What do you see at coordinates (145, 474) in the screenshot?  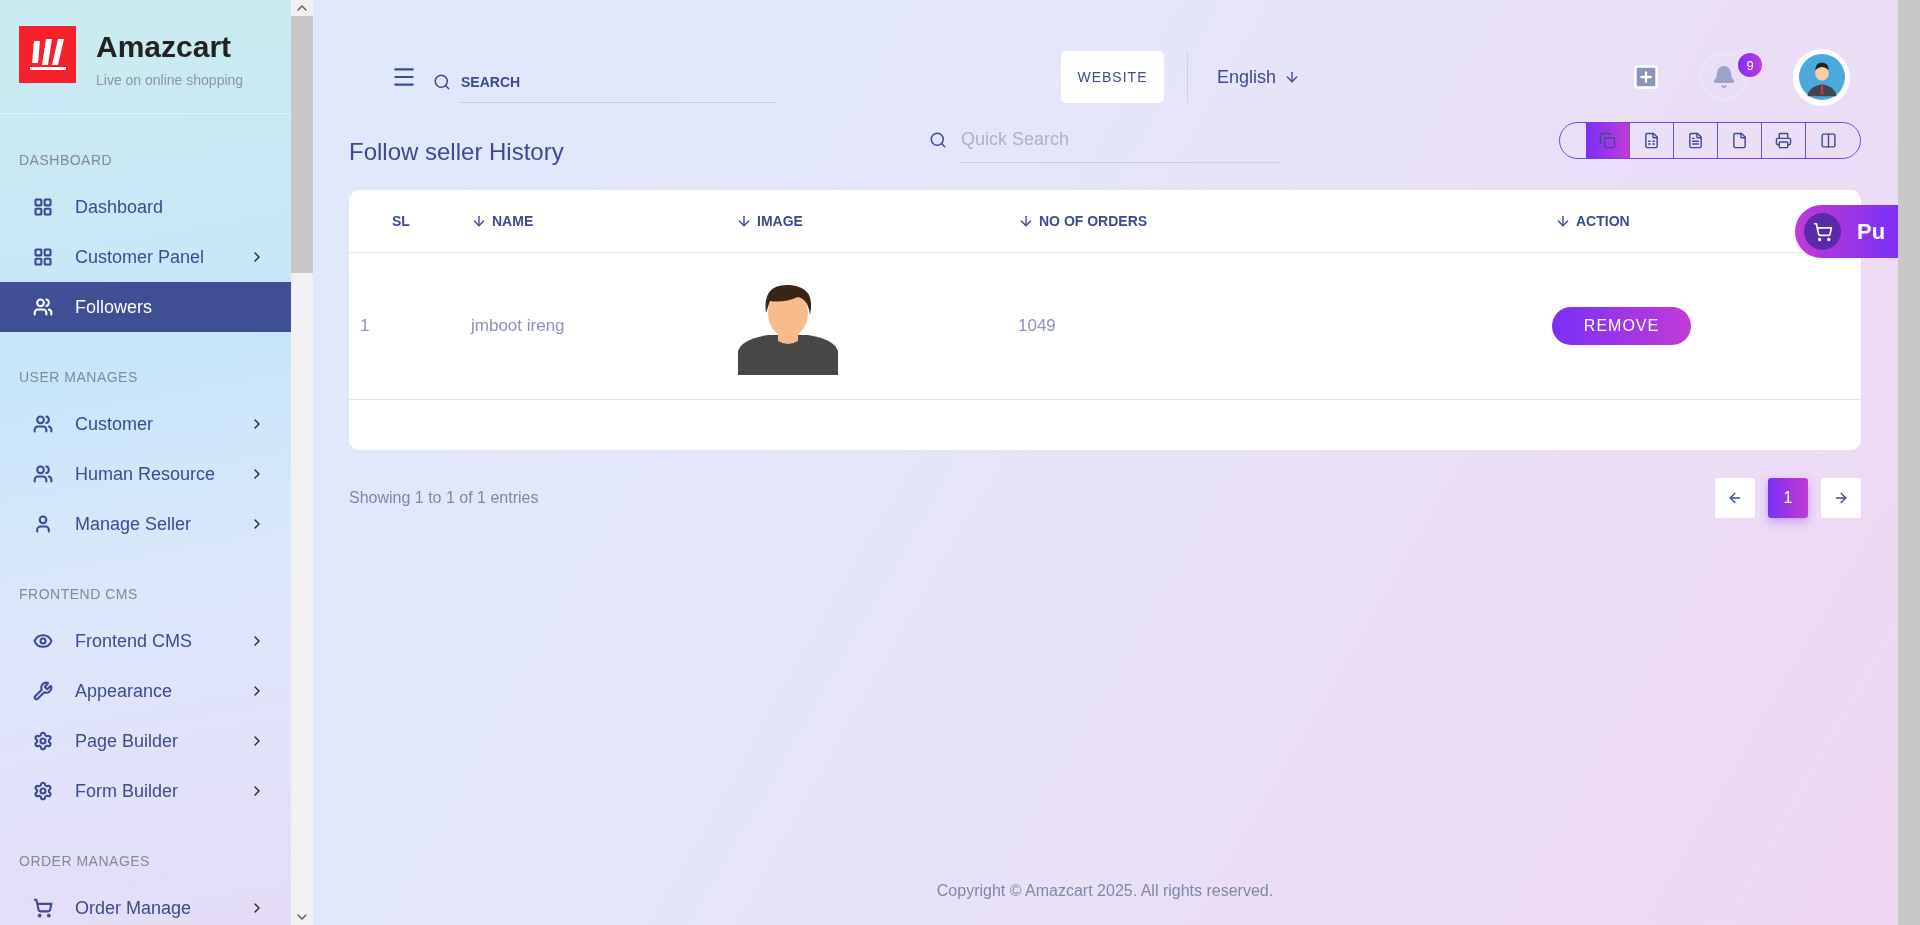 I see `sidebar-item: Human Resource` at bounding box center [145, 474].